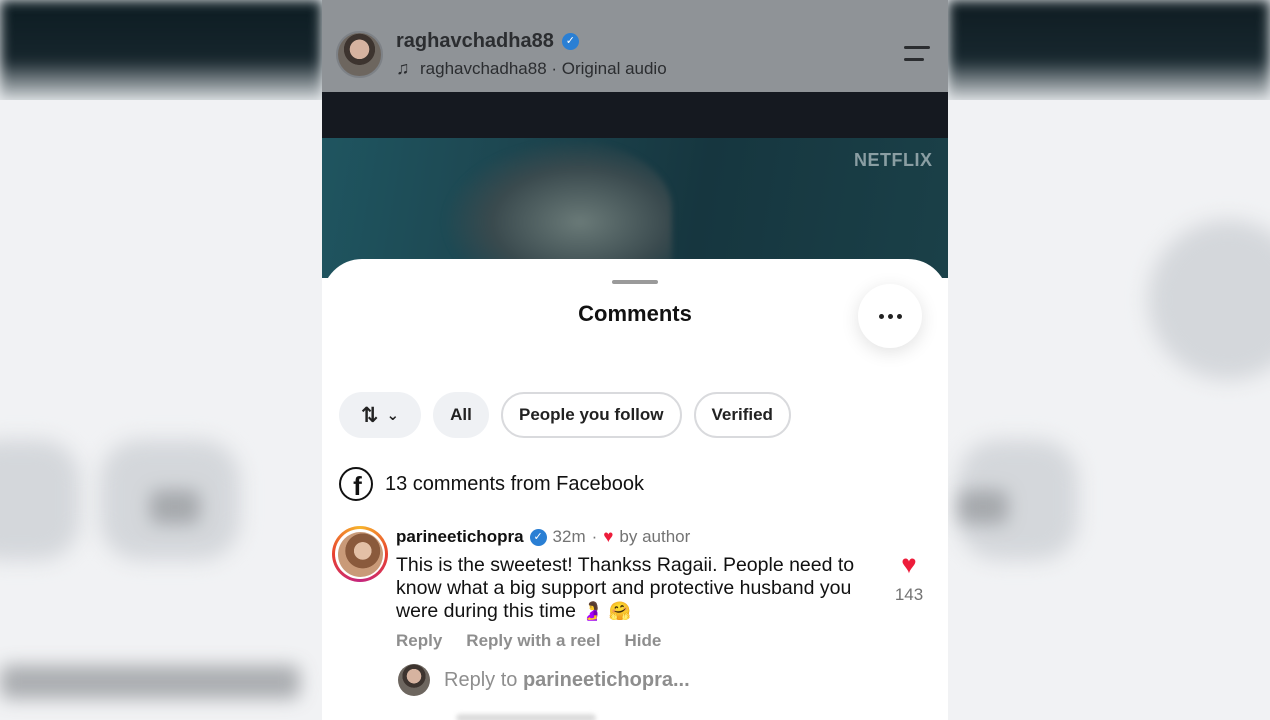 This screenshot has height=720, width=1270. Describe the element at coordinates (359, 54) in the screenshot. I see `reel-author-avatar` at that location.